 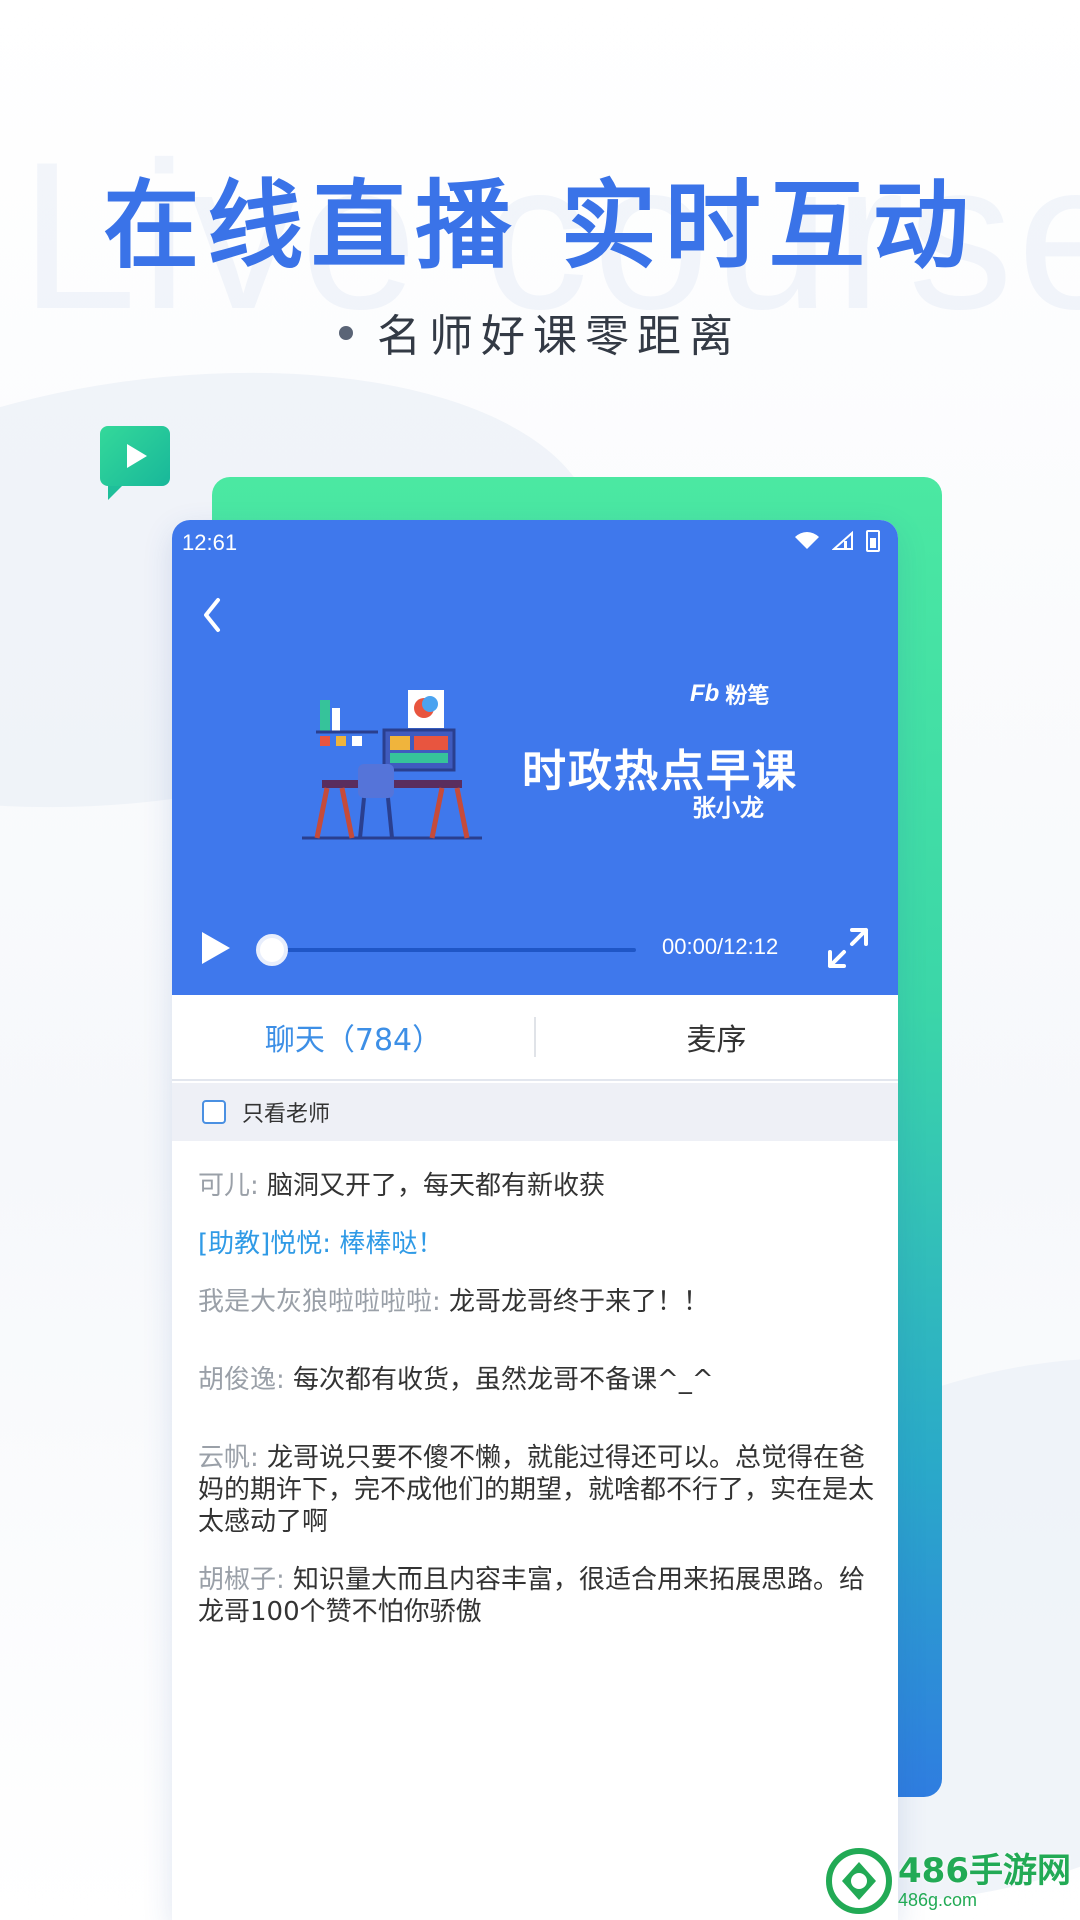 What do you see at coordinates (346, 333) in the screenshot?
I see `bullet-dot` at bounding box center [346, 333].